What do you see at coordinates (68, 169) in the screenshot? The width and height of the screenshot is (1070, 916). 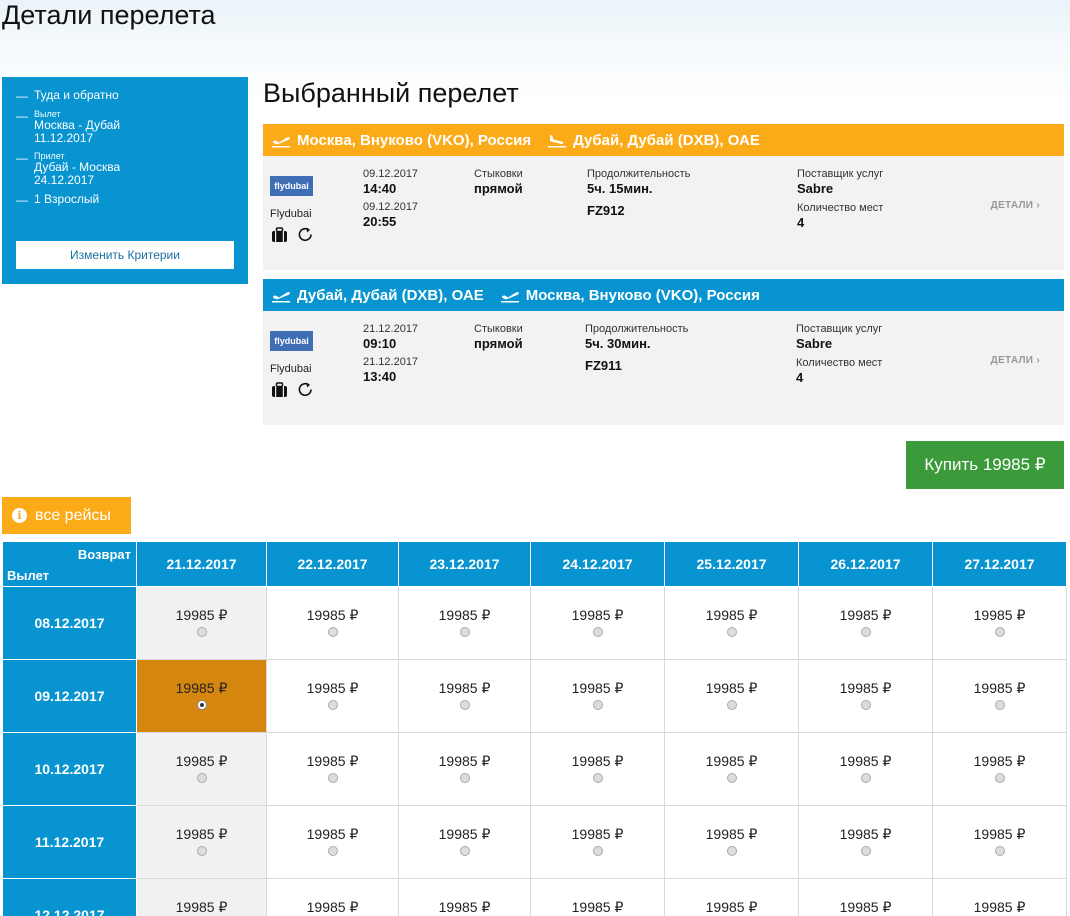 I see `arrival-summary: — Прилет Дубай - Москва 24.12.2017` at bounding box center [68, 169].